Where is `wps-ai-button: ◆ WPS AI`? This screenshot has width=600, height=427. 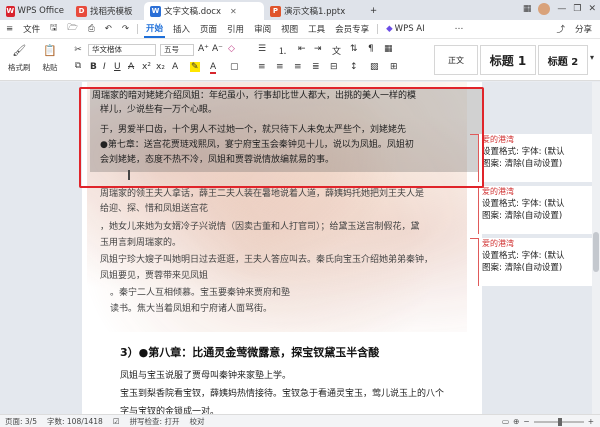
wps-ai-button: ◆ WPS AI is located at coordinates (405, 29).